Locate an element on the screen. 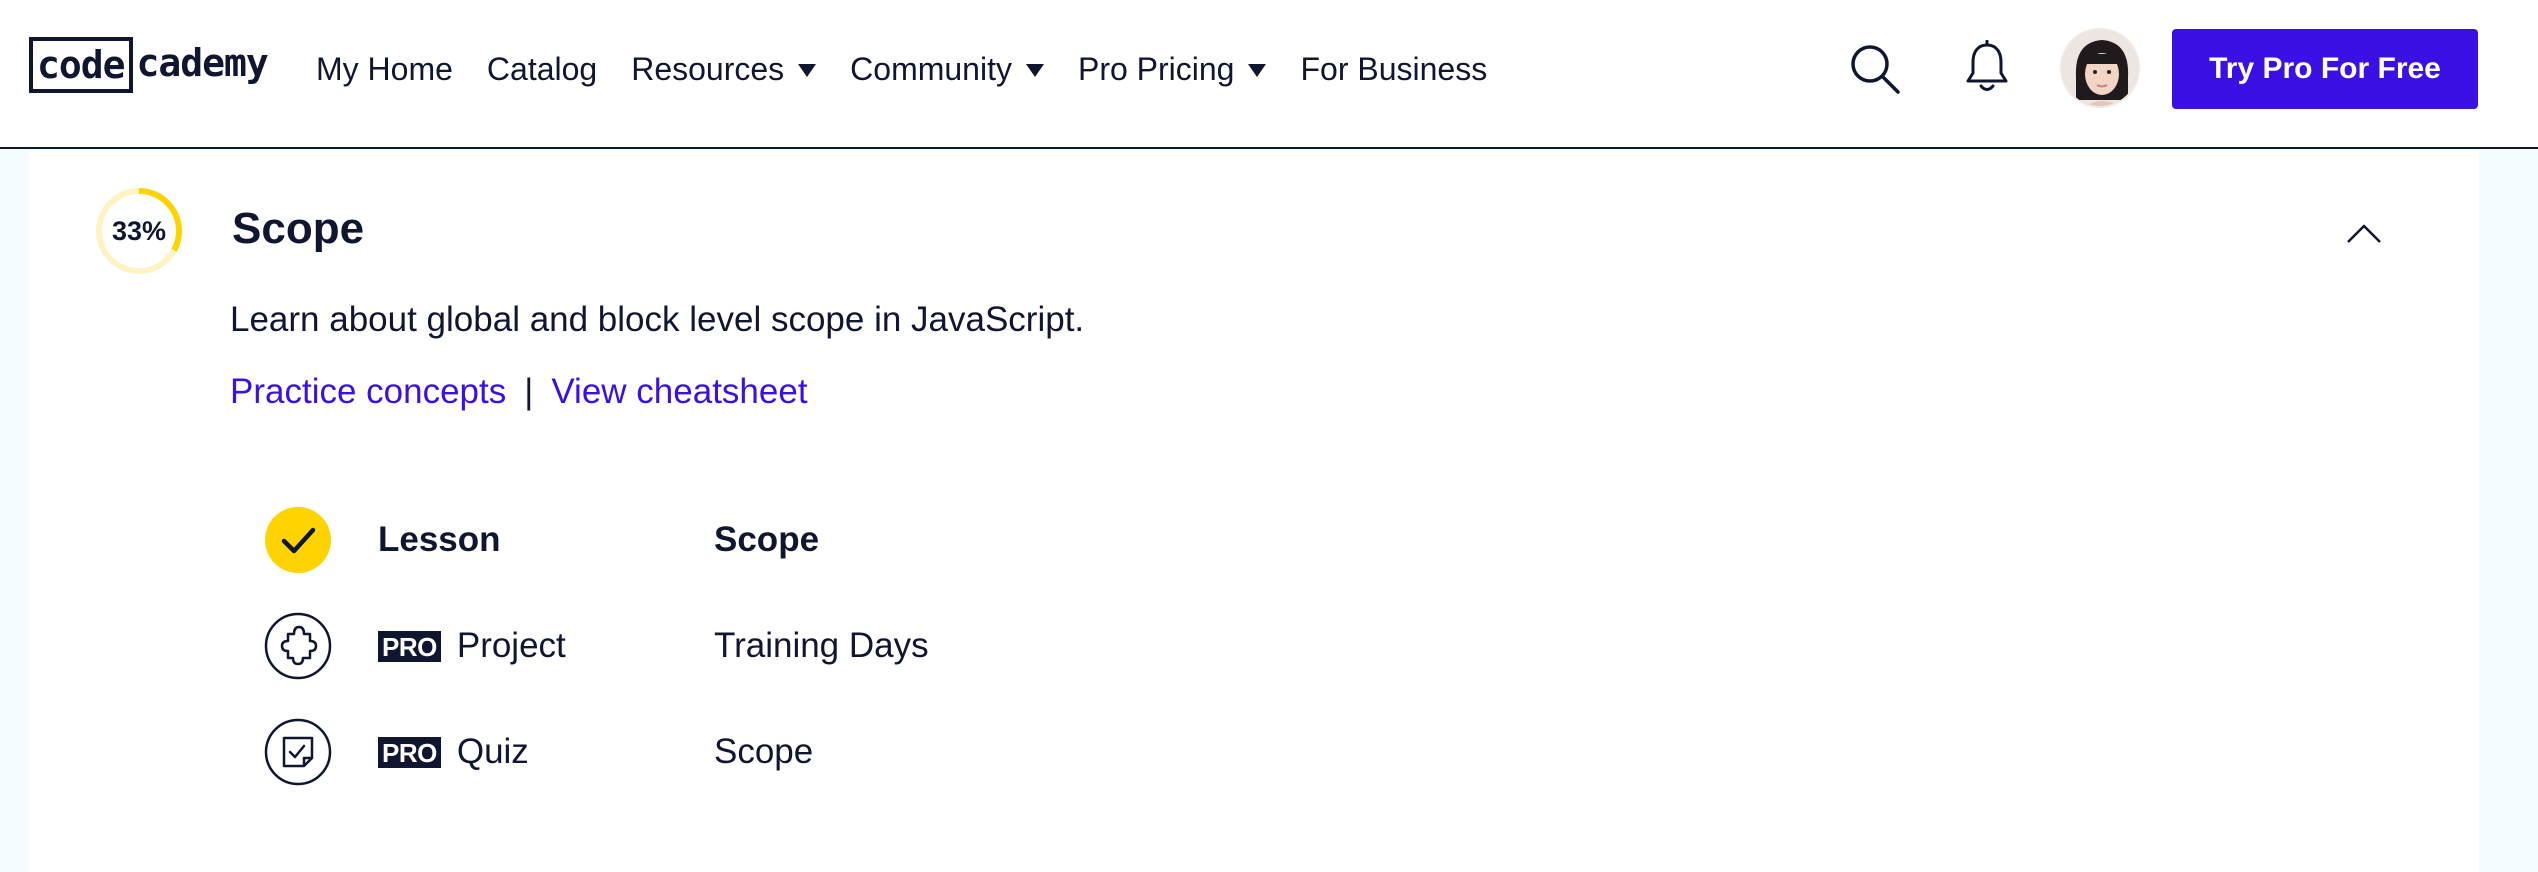  bell-icon is located at coordinates (1987, 68).